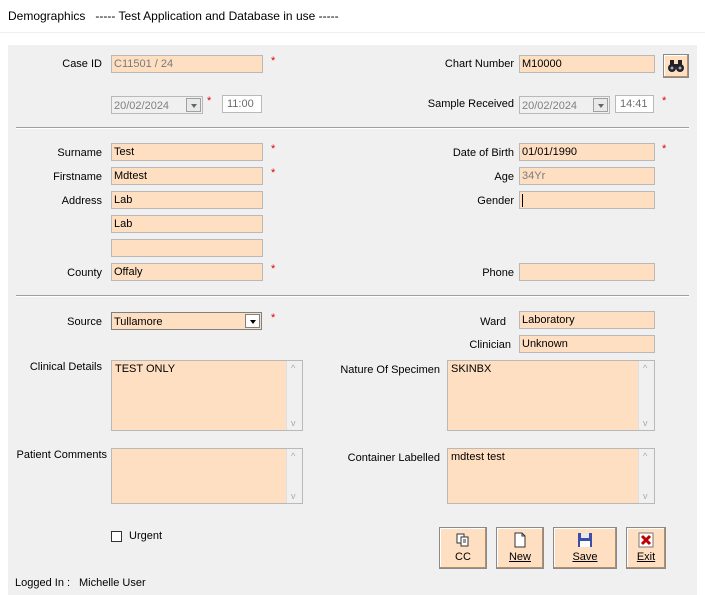 This screenshot has width=705, height=595. I want to click on save-disk-icon, so click(585, 540).